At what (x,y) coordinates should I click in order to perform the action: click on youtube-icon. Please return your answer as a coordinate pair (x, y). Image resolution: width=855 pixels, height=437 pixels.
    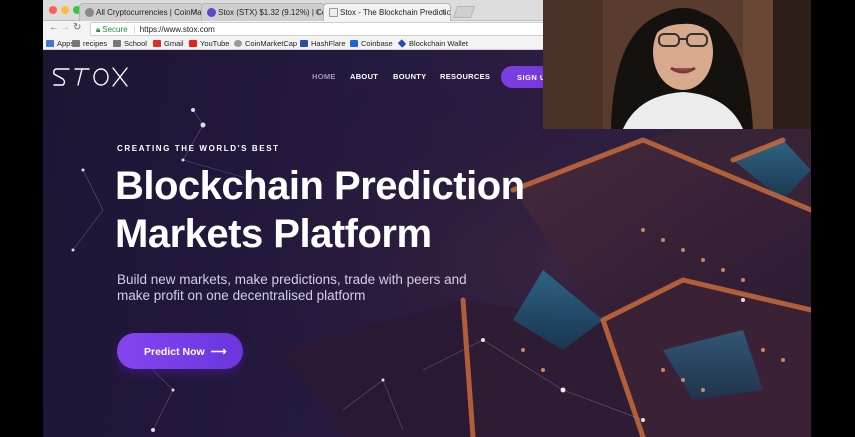
    Looking at the image, I should click on (193, 43).